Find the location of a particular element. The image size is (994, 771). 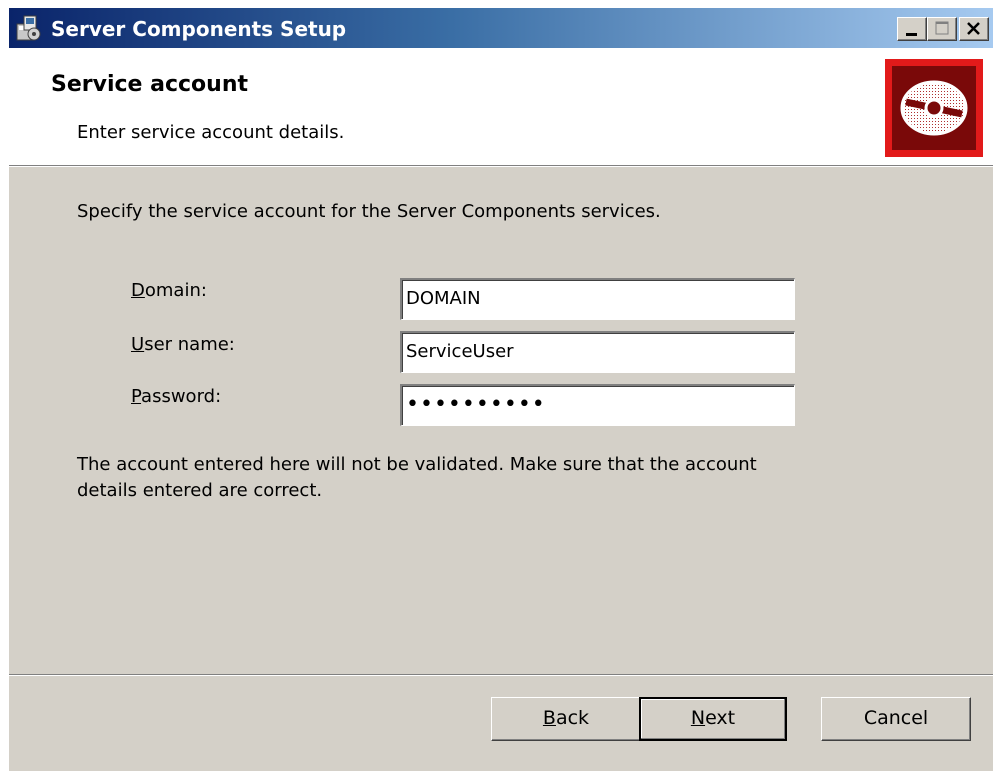

footer-separator is located at coordinates (501, 675).